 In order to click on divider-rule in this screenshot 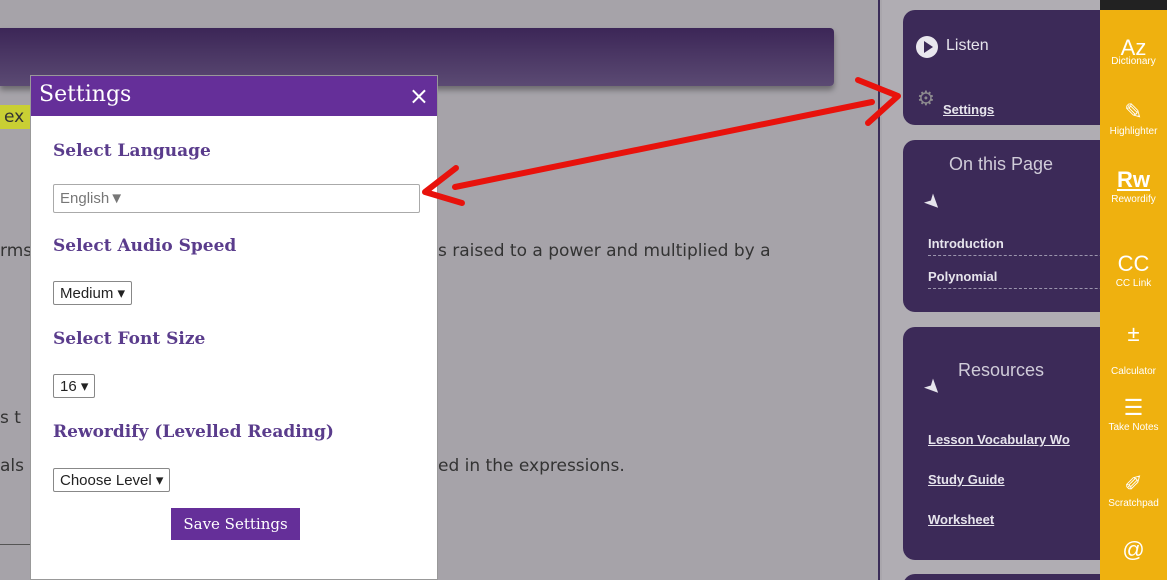, I will do `click(17, 544)`.